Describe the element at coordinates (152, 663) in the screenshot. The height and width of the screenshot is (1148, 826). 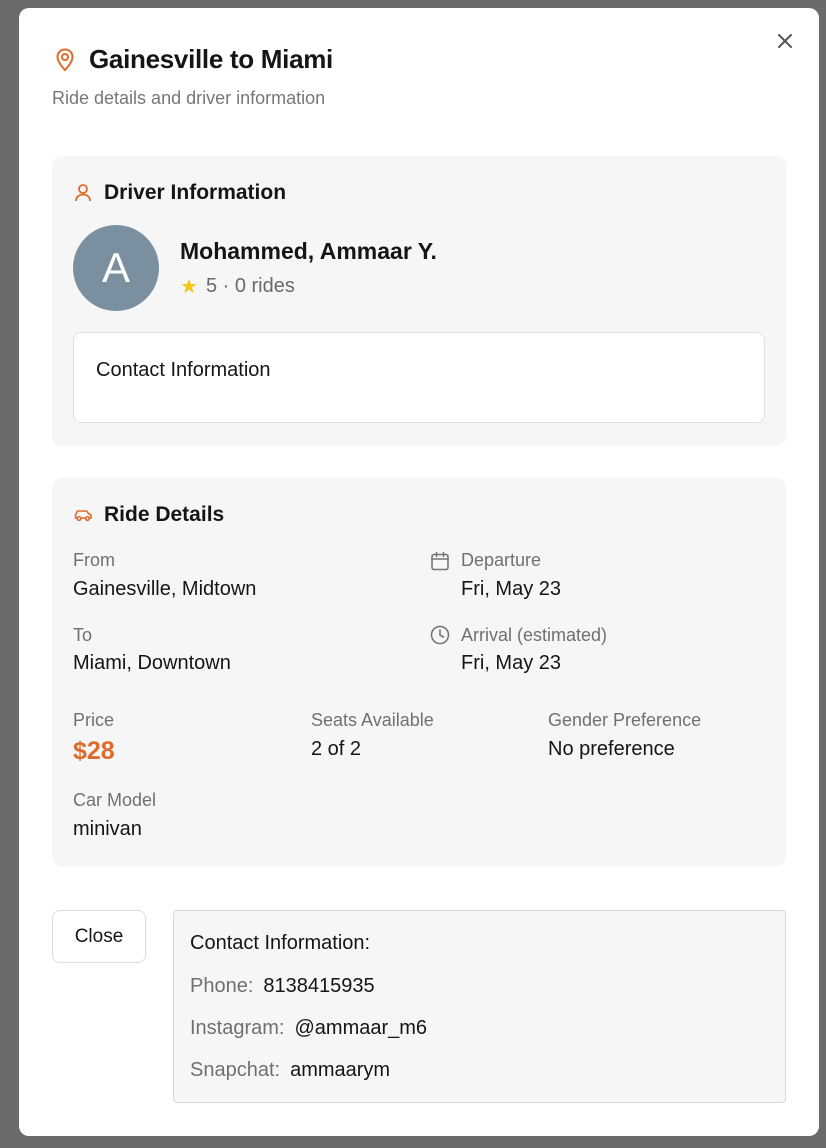
I see `to-value: Miami, Downtown` at that location.